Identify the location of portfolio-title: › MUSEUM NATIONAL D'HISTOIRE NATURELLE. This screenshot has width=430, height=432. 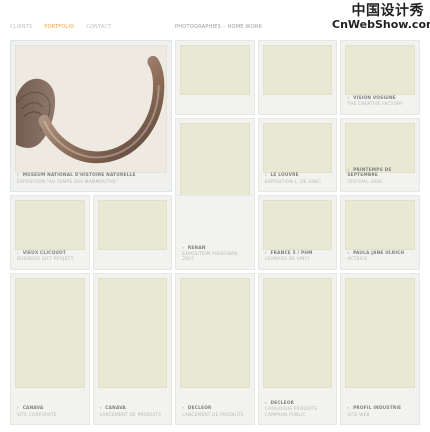
(91, 175).